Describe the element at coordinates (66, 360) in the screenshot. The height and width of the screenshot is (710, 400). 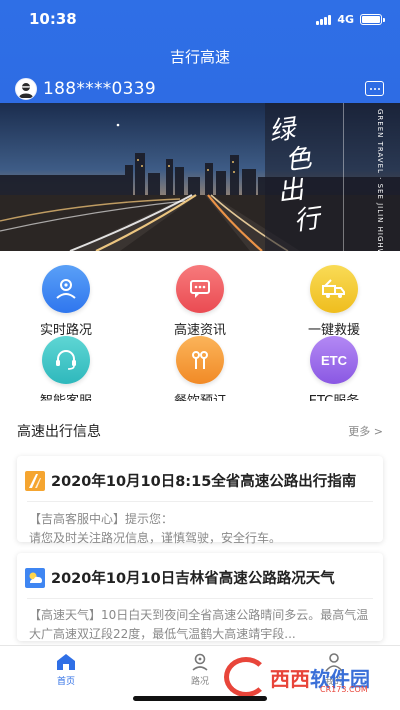
I see `headset-icon` at that location.